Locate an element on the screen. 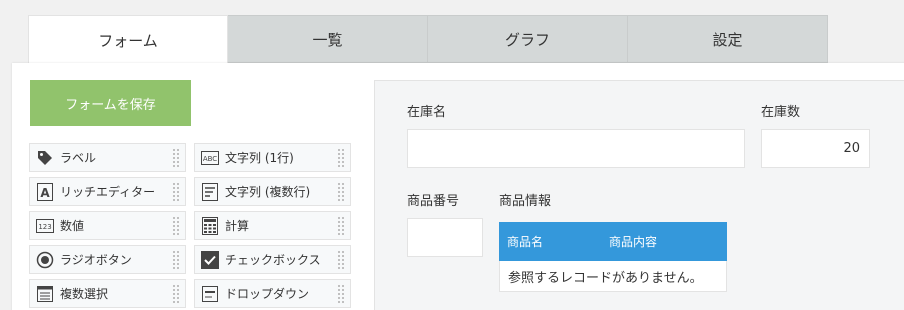 This screenshot has width=904, height=310. svg-text: 123 is located at coordinates (44, 227).